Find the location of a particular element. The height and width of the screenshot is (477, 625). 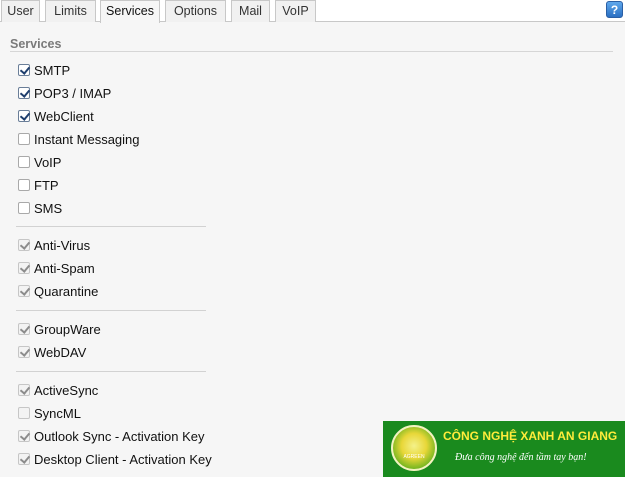

service-label: SMTP is located at coordinates (52, 70).